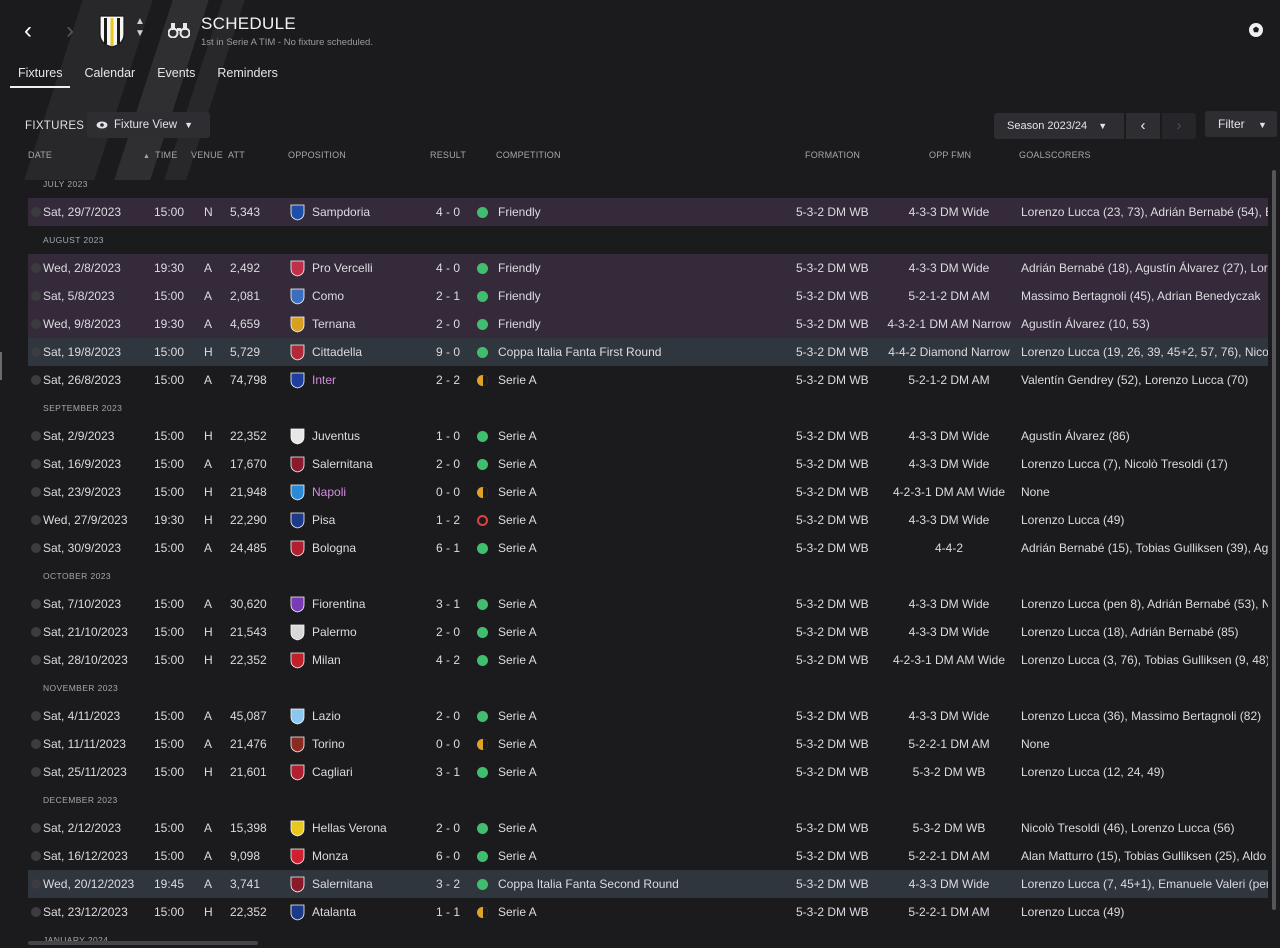 Image resolution: width=1280 pixels, height=948 pixels. Describe the element at coordinates (176, 75) in the screenshot. I see `tab-events: Events` at that location.